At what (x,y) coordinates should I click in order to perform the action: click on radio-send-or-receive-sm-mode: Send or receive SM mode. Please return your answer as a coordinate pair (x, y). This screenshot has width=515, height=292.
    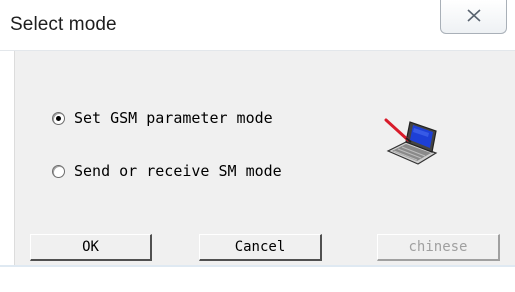
    Looking at the image, I should click on (167, 171).